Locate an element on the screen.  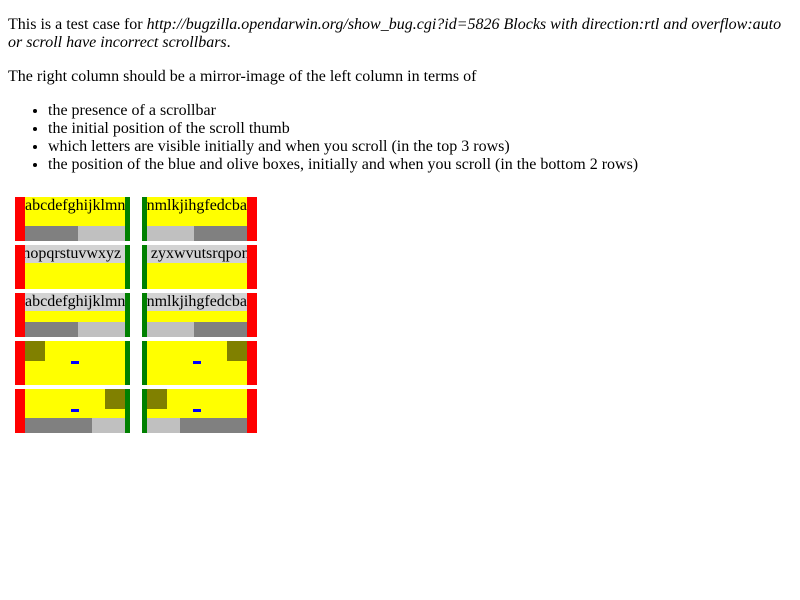
list-item: the presence of a scrollbar is located at coordinates (343, 111).